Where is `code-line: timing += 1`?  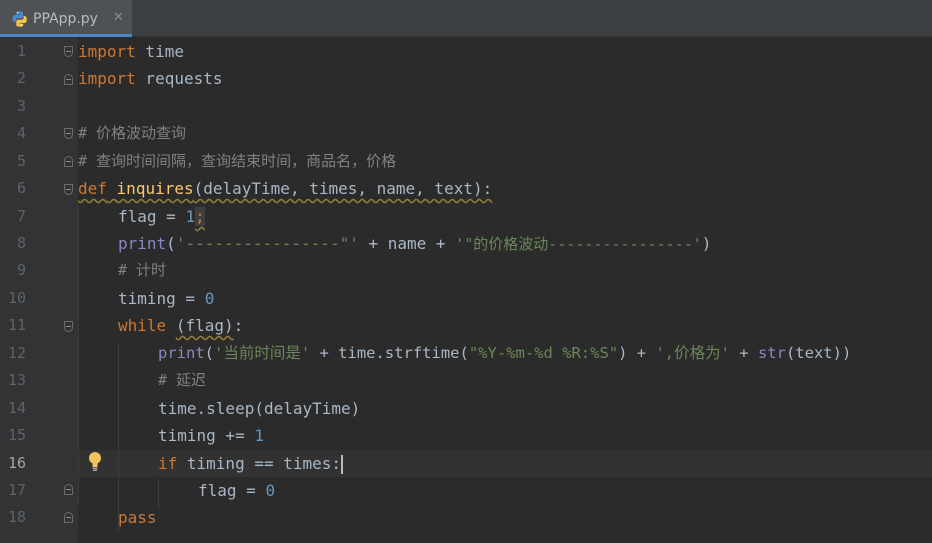 code-line: timing += 1 is located at coordinates (211, 435).